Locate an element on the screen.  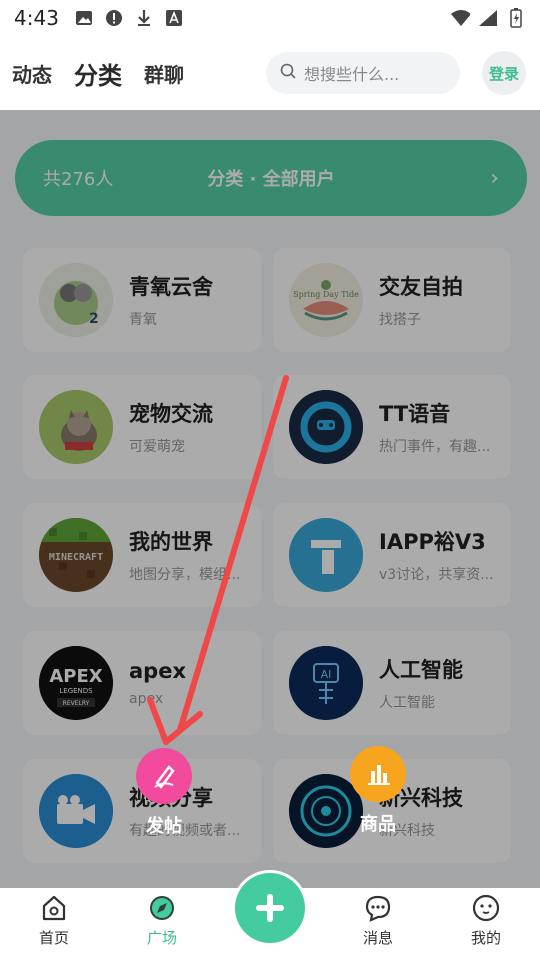
chat-icon is located at coordinates (378, 908).